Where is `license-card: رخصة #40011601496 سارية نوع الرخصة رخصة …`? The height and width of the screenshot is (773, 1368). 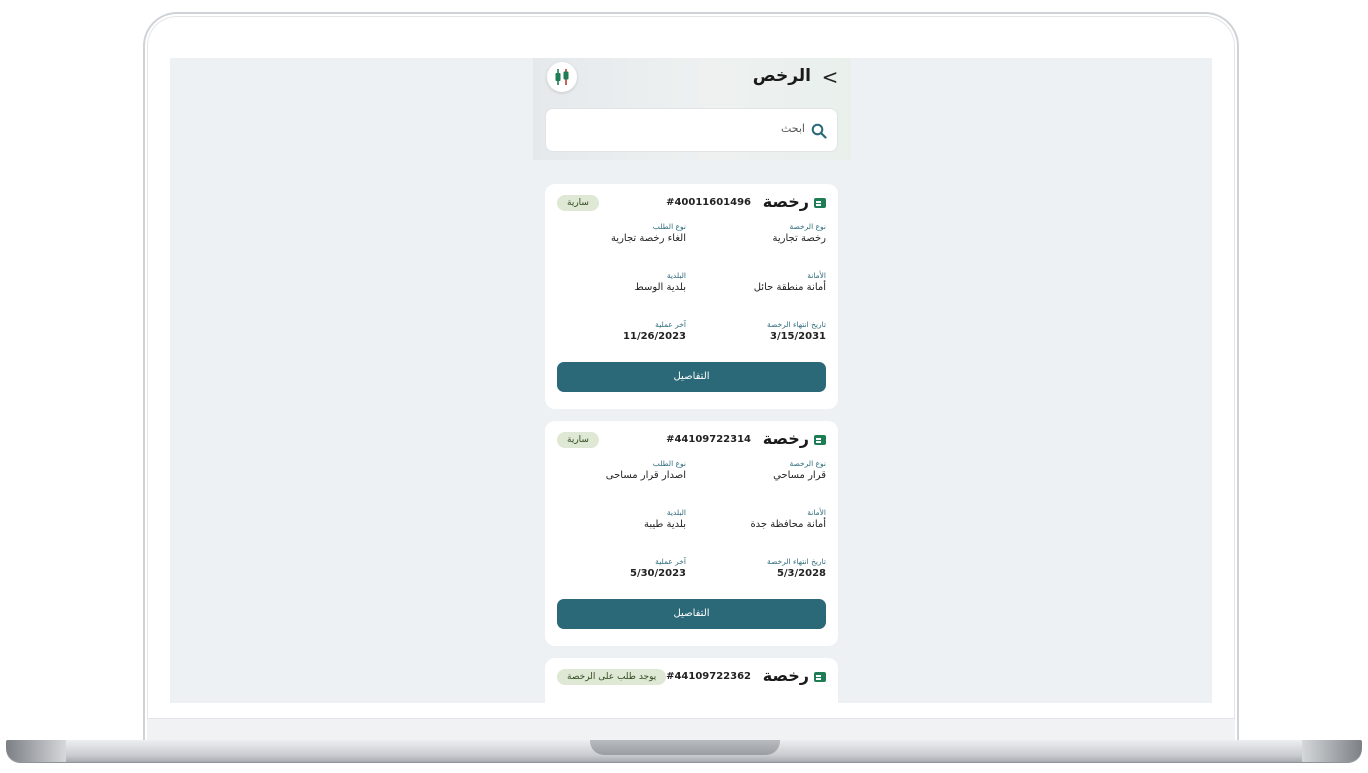
license-card: رخصة #40011601496 سارية نوع الرخصة رخصة … is located at coordinates (691, 296).